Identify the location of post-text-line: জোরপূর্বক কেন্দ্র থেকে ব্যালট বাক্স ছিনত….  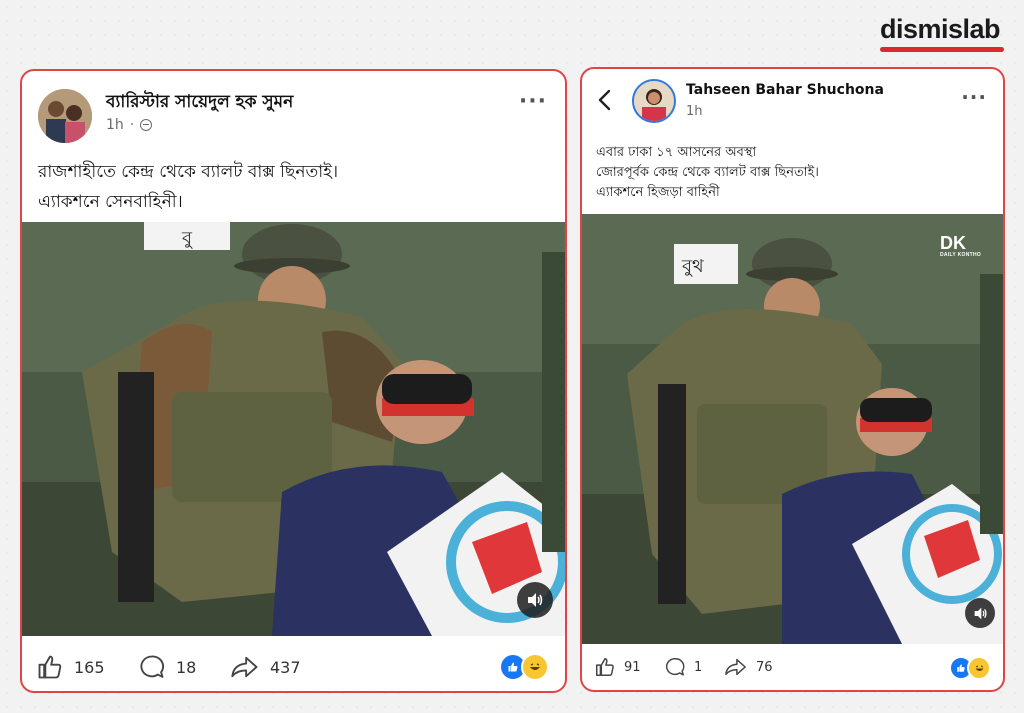
(707, 172).